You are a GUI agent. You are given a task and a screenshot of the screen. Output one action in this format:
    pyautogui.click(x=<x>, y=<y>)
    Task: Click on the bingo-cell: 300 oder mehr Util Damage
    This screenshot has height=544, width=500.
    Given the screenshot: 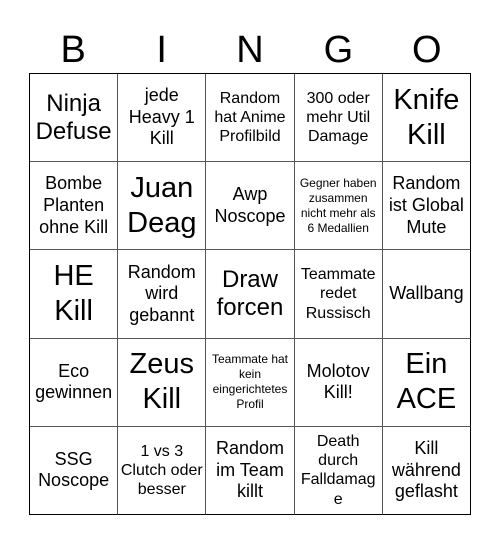 What is the action you would take?
    pyautogui.click(x=338, y=118)
    